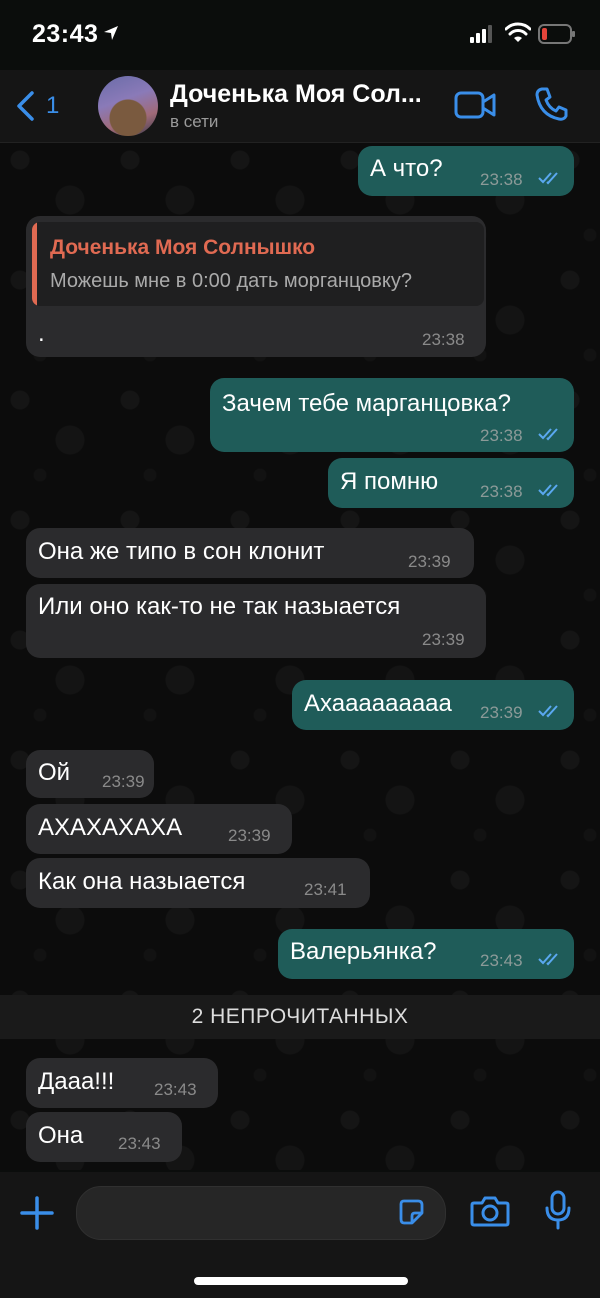 The height and width of the screenshot is (1298, 600). What do you see at coordinates (90, 774) in the screenshot?
I see `message-incoming: Ой 23:39` at bounding box center [90, 774].